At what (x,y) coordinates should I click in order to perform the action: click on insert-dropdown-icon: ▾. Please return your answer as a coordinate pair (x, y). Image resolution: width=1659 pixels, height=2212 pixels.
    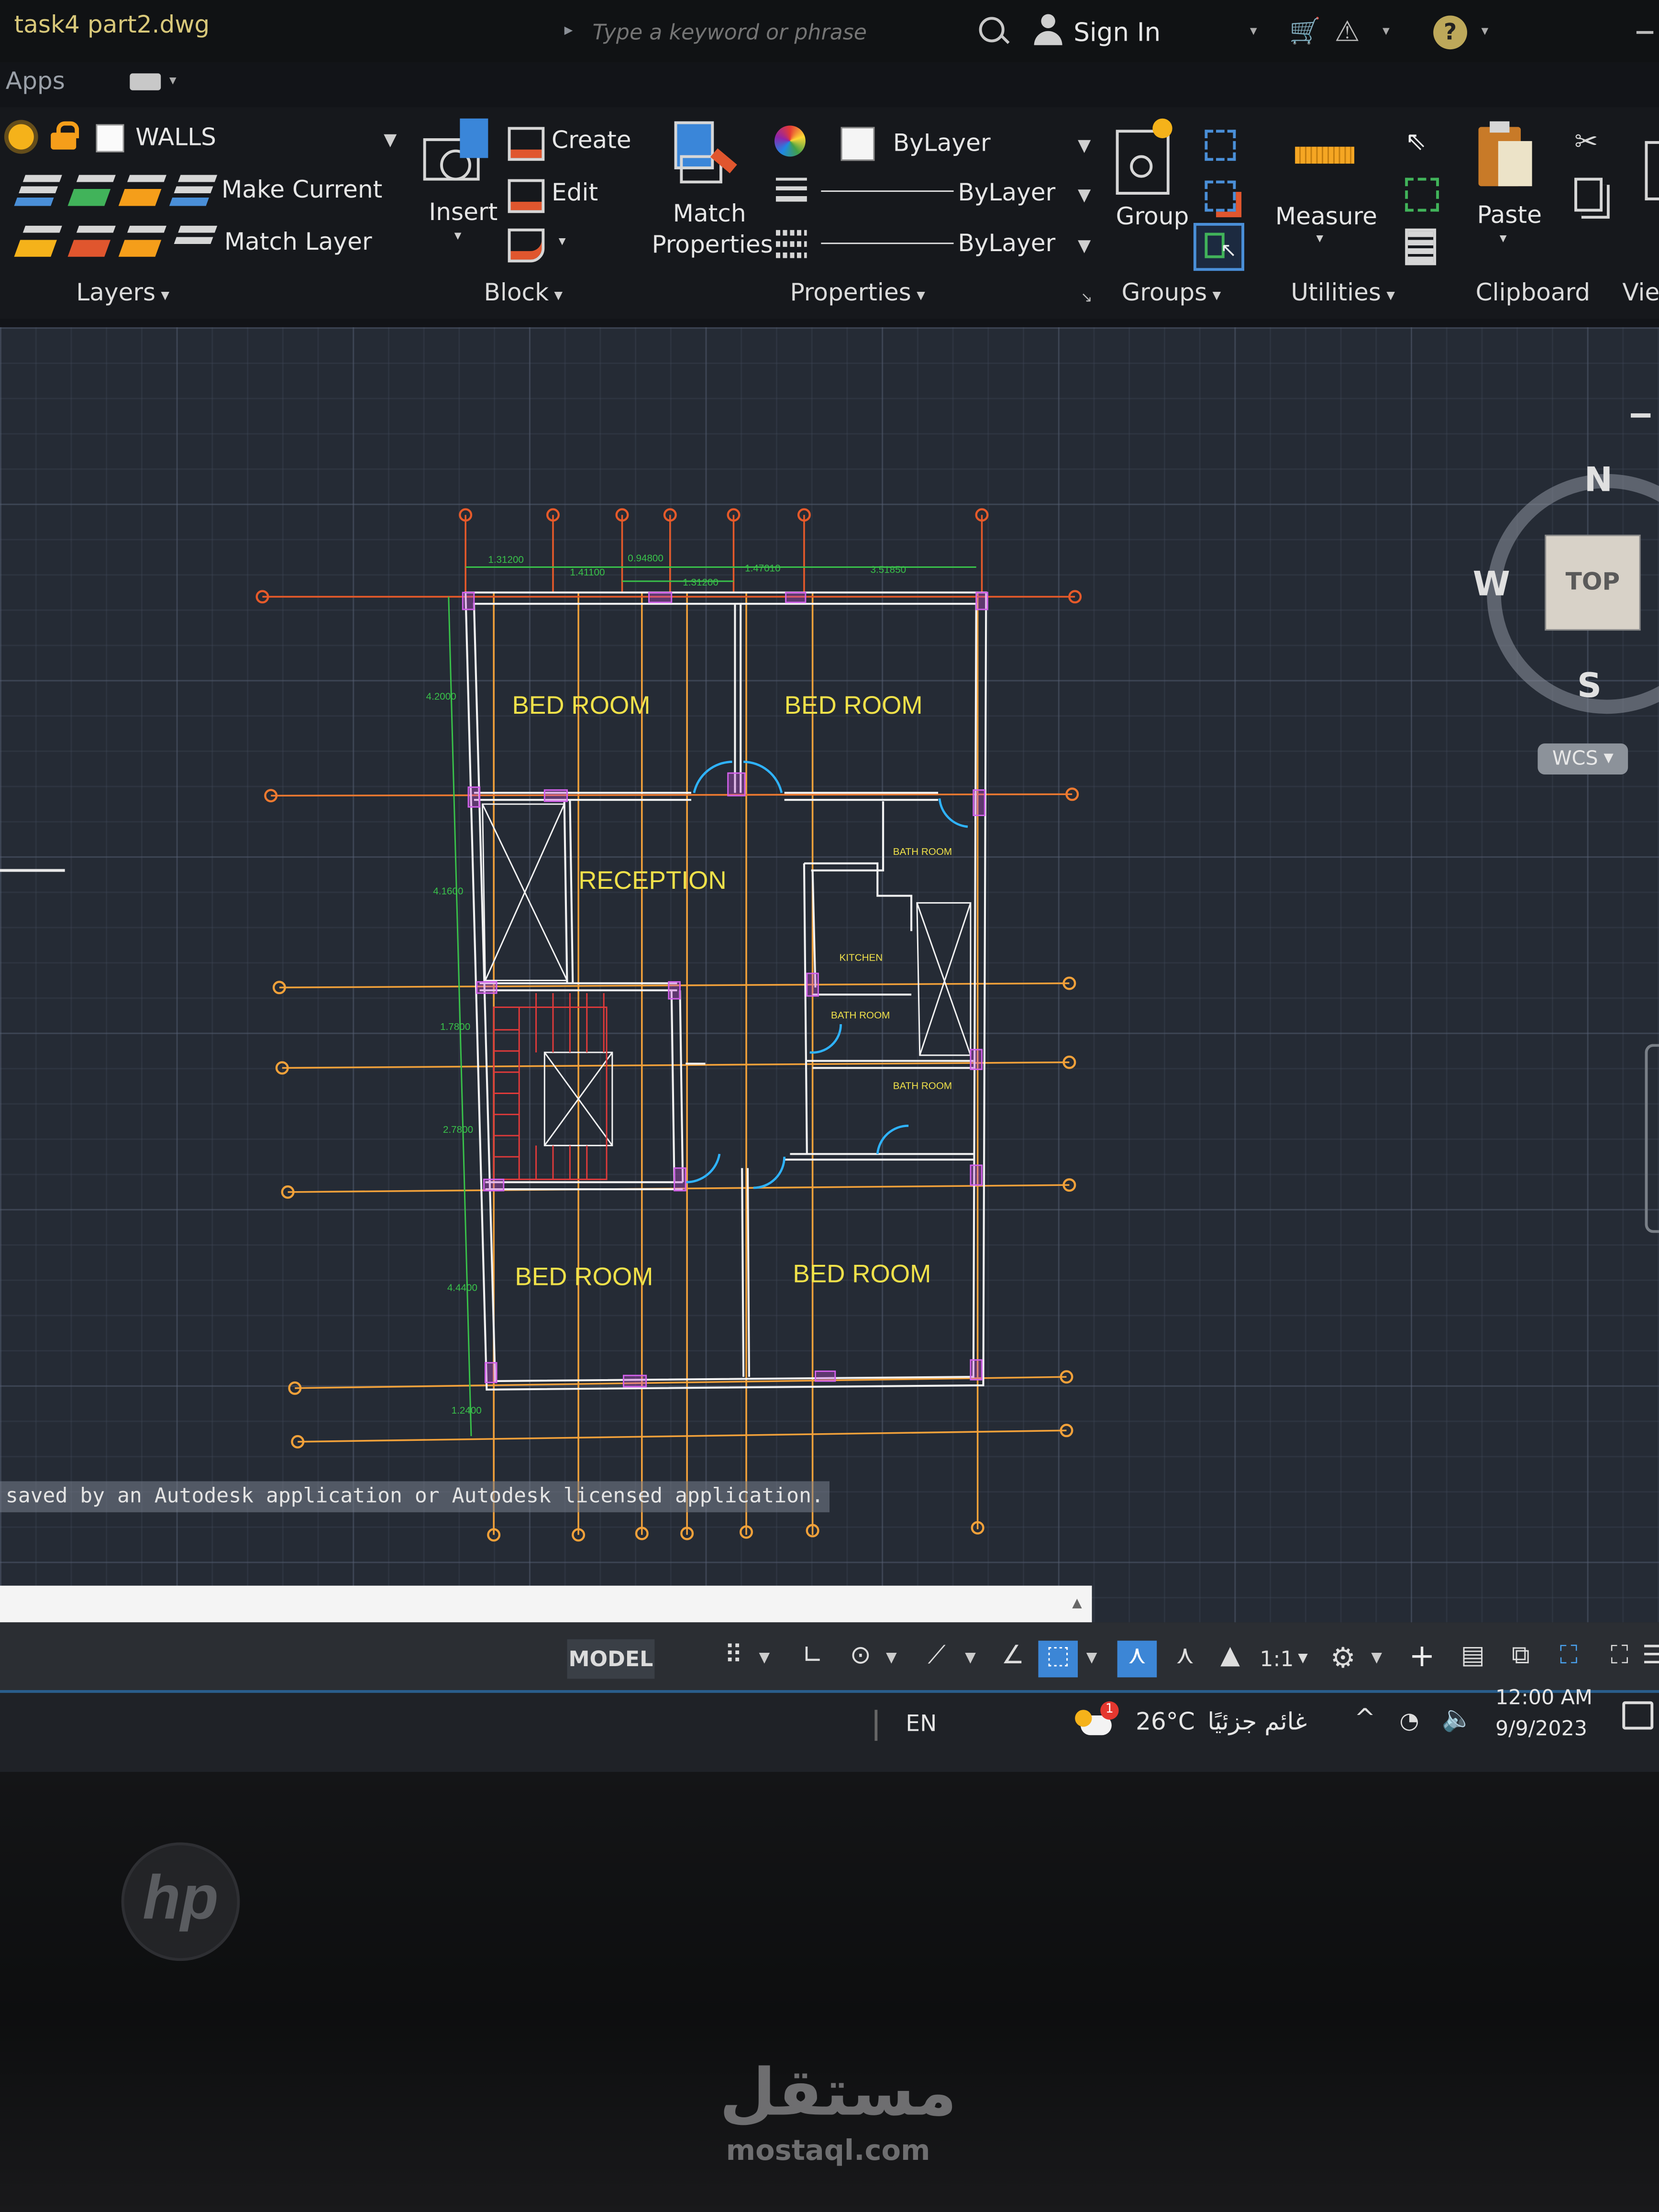
    Looking at the image, I should click on (458, 236).